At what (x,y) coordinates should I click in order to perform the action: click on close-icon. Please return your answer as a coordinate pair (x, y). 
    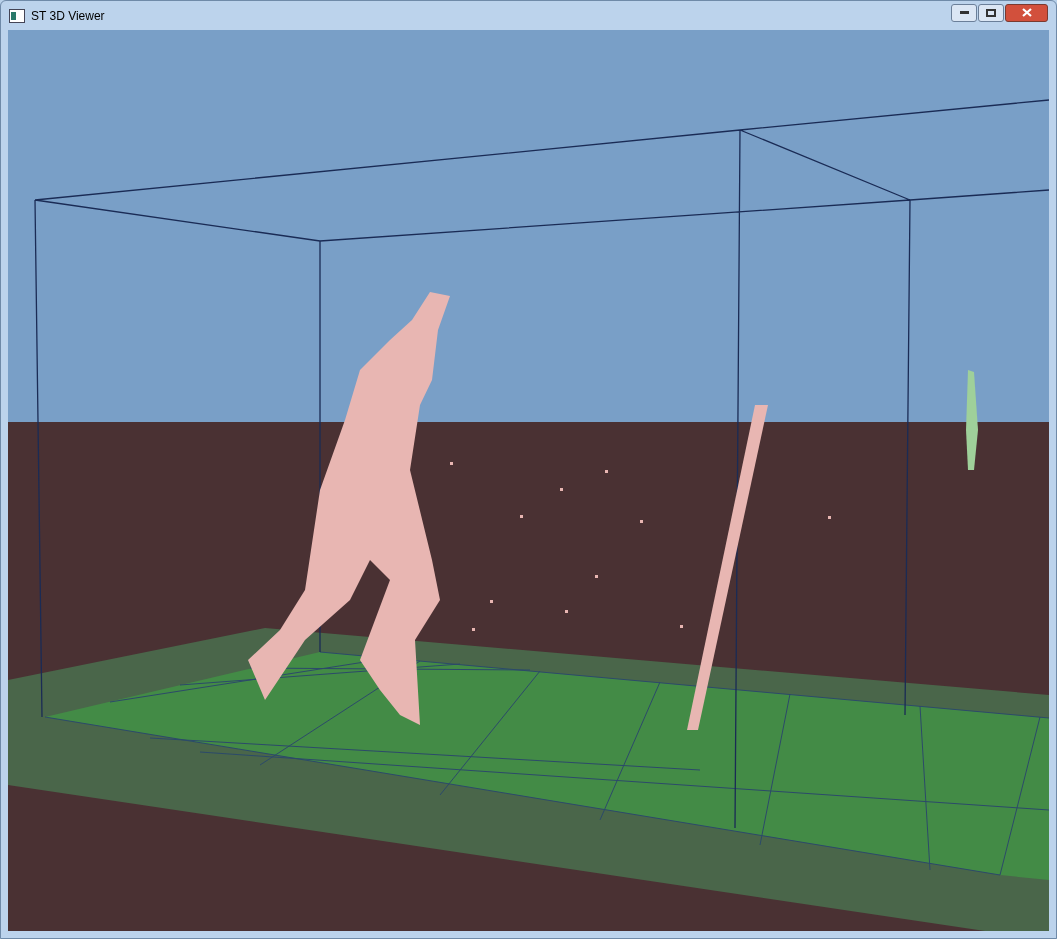
    Looking at the image, I should click on (1026, 12).